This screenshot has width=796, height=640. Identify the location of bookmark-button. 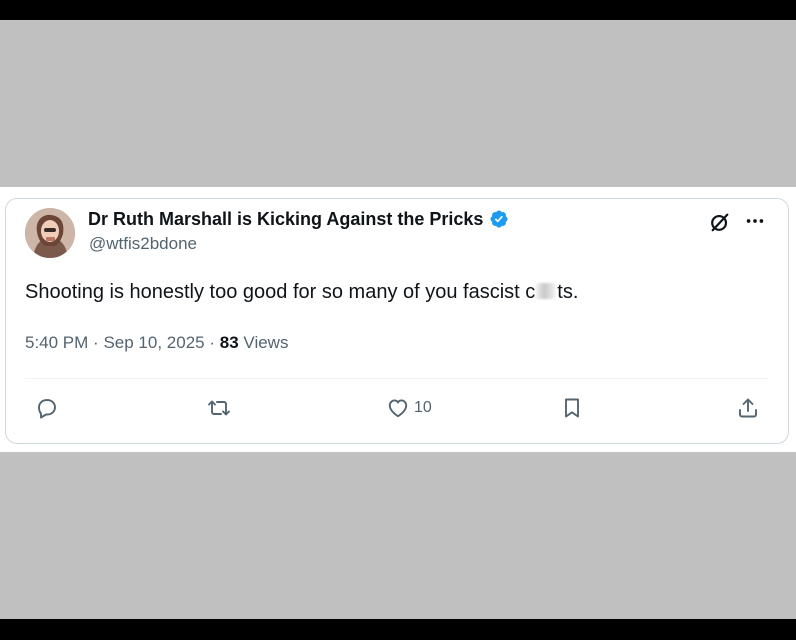
(572, 408).